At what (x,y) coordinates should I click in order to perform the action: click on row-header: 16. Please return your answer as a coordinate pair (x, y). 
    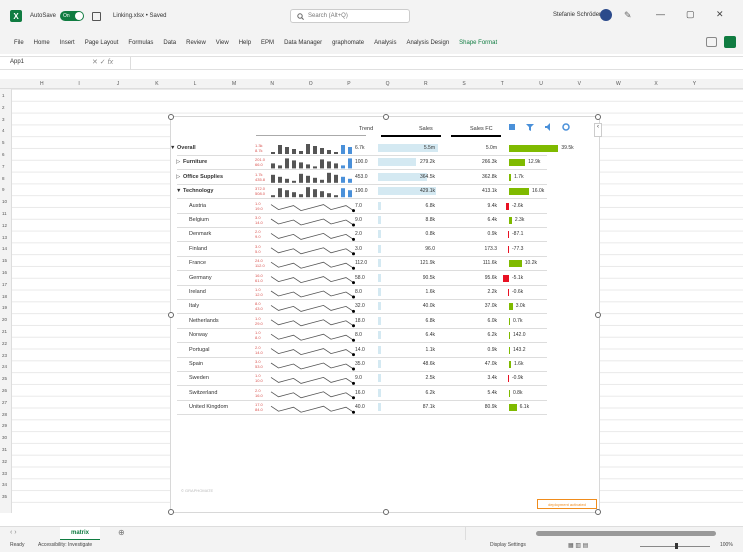
    Looking at the image, I should click on (4, 272).